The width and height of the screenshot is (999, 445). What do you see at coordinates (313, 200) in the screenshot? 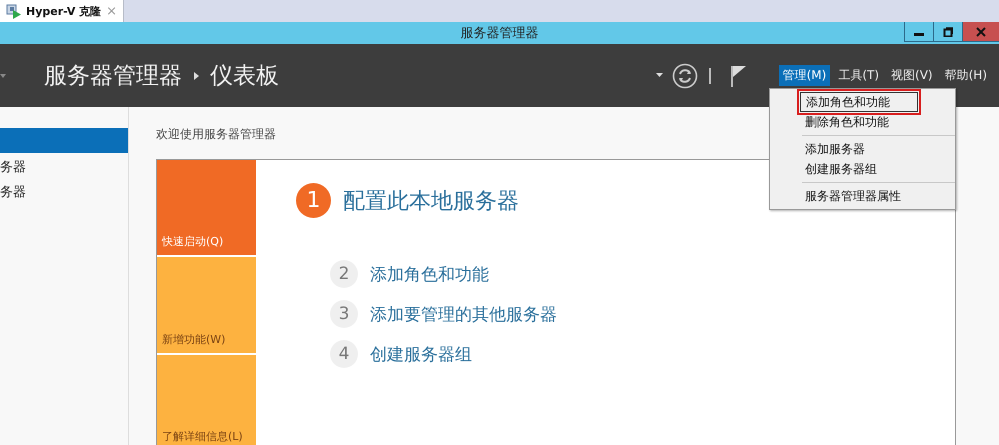
I see `step-number: 1` at bounding box center [313, 200].